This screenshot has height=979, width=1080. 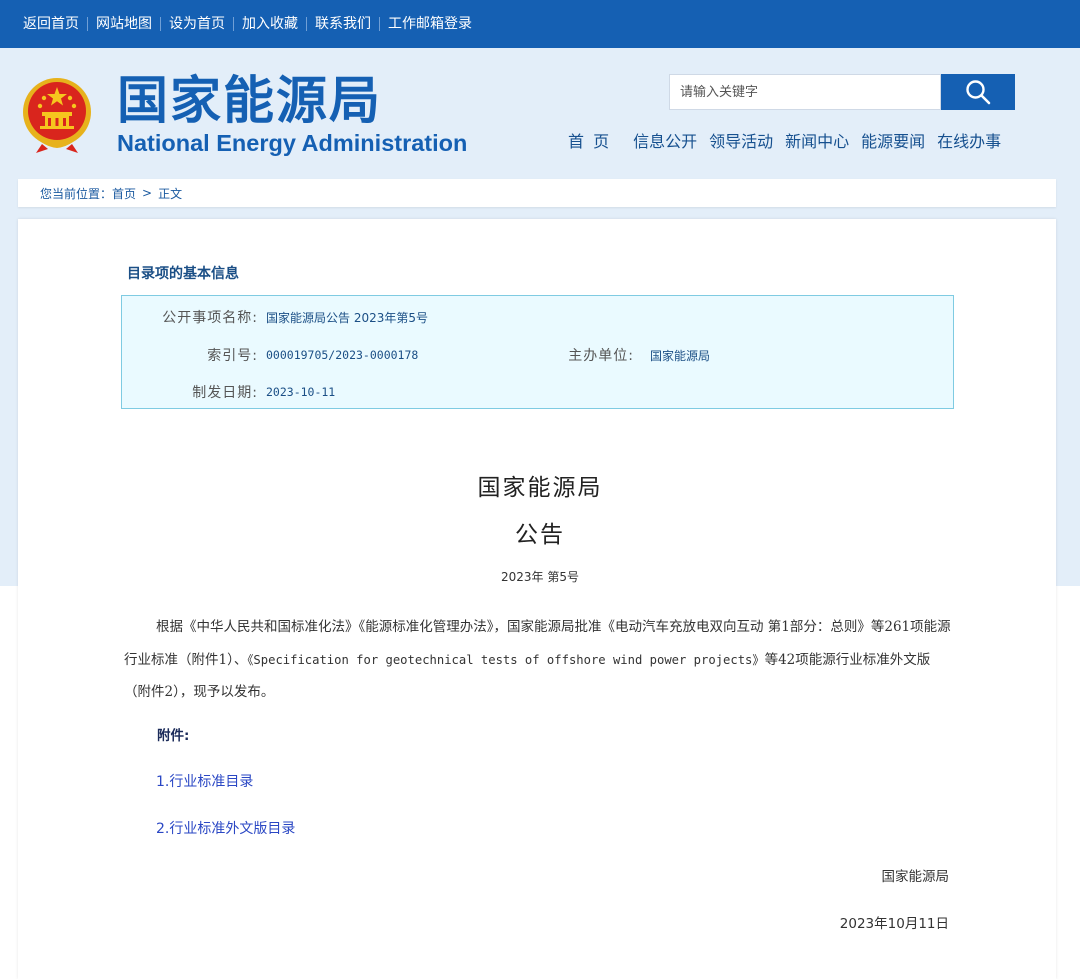 What do you see at coordinates (183, 274) in the screenshot?
I see `info-heading: 目录项的基本信息` at bounding box center [183, 274].